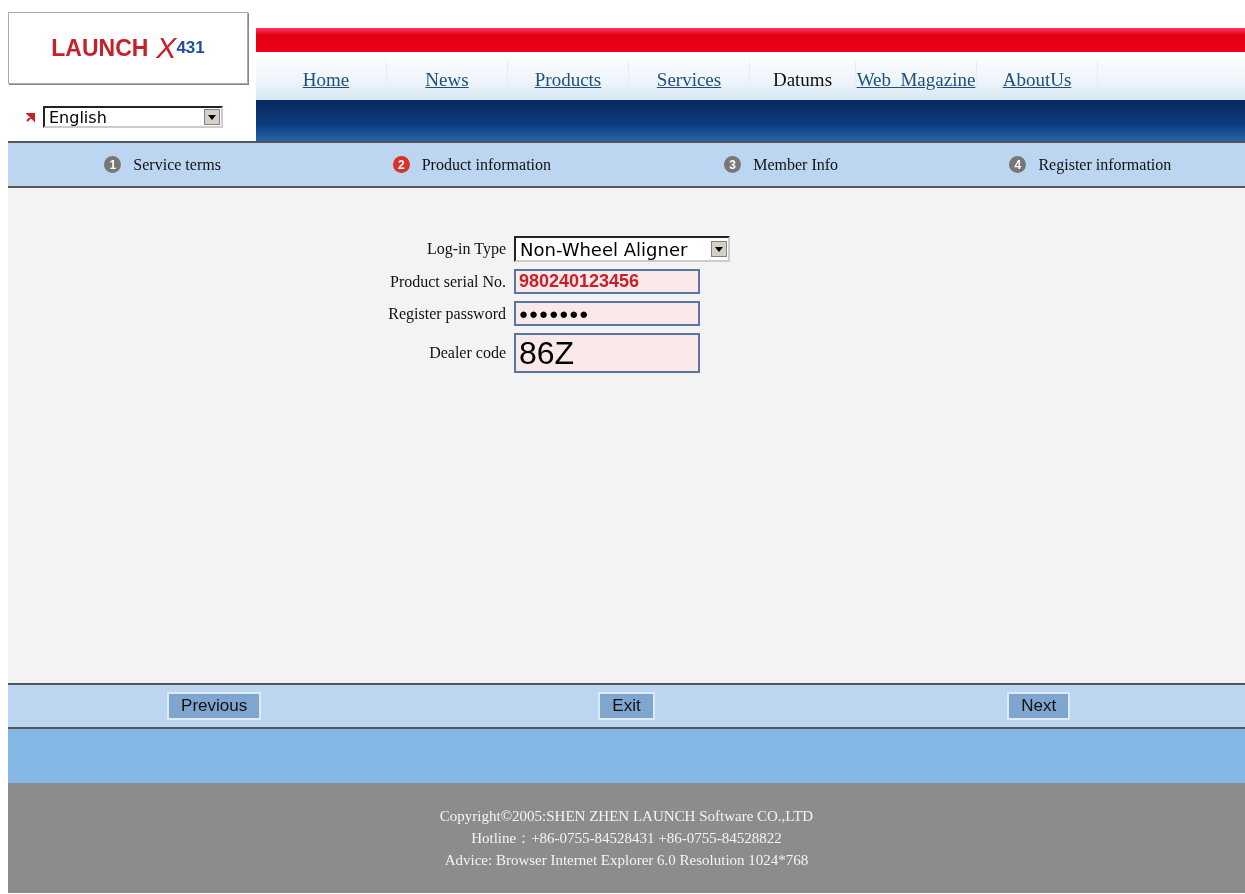 The image size is (1245, 894). What do you see at coordinates (626, 706) in the screenshot?
I see `button: Exit` at bounding box center [626, 706].